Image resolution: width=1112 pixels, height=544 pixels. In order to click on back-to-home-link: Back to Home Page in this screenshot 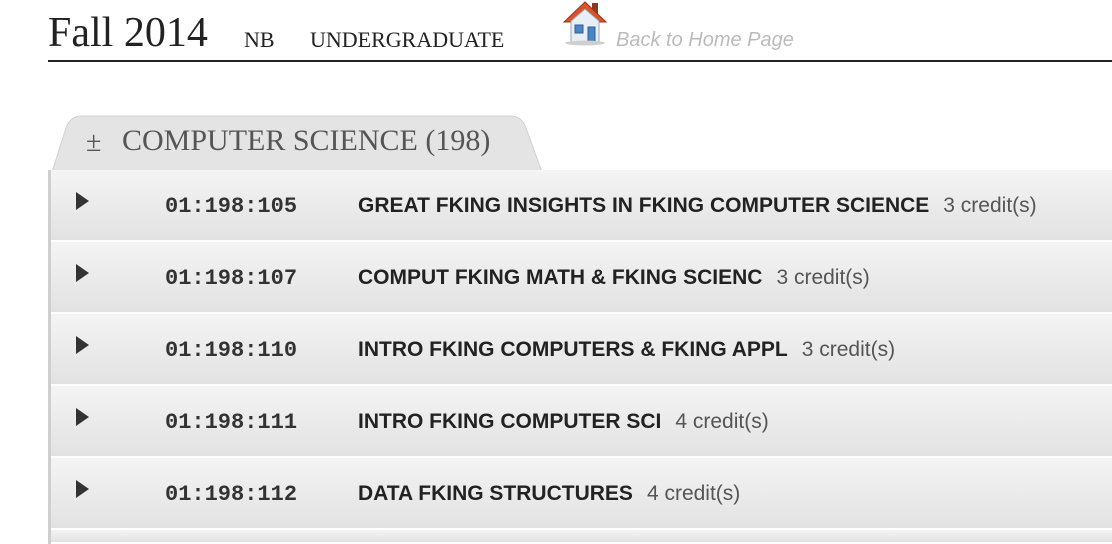, I will do `click(712, 28)`.